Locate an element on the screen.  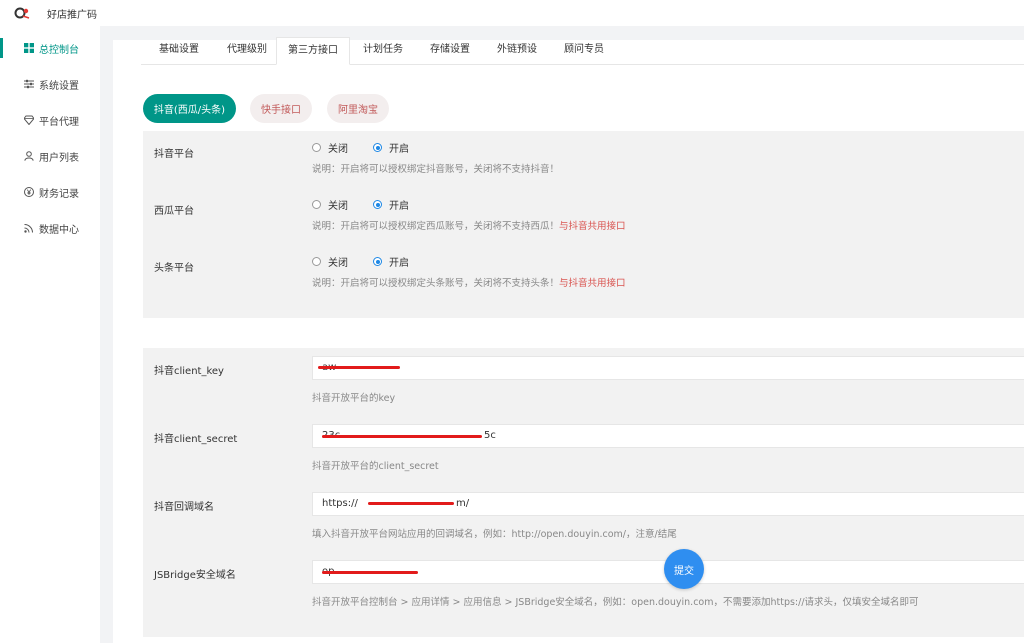
jsbridge-domain-label: JSBridge安全域名 is located at coordinates (195, 575).